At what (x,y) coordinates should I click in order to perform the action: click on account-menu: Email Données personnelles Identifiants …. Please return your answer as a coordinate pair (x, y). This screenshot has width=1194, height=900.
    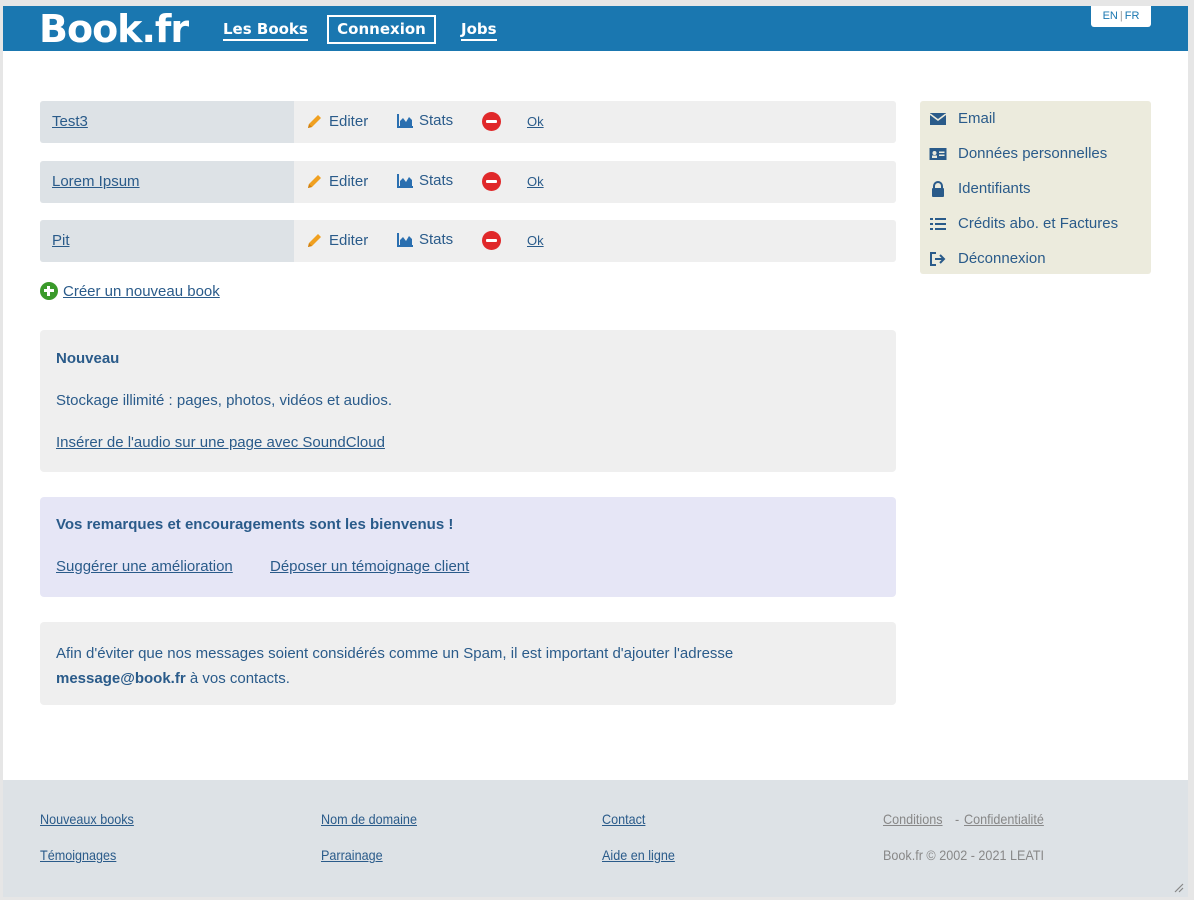
    Looking at the image, I should click on (1035, 187).